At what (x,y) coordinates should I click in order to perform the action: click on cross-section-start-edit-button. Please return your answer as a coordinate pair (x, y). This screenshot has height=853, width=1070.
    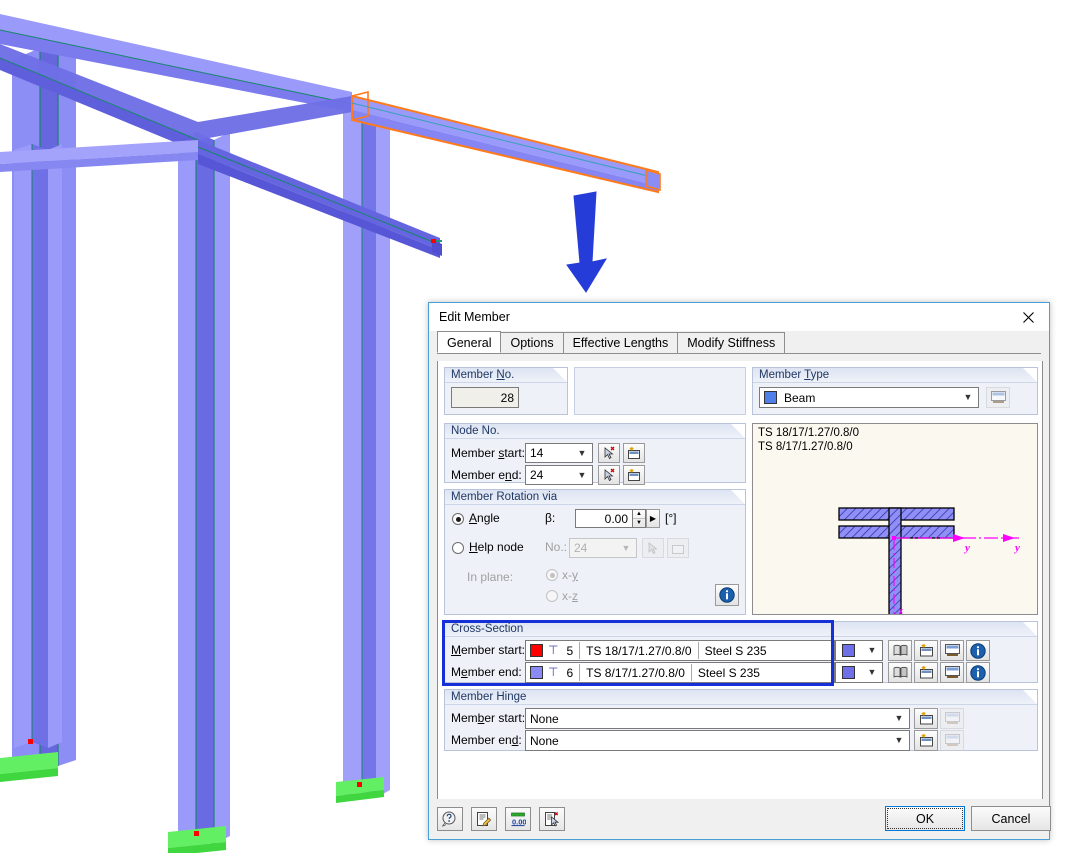
    Looking at the image, I should click on (952, 650).